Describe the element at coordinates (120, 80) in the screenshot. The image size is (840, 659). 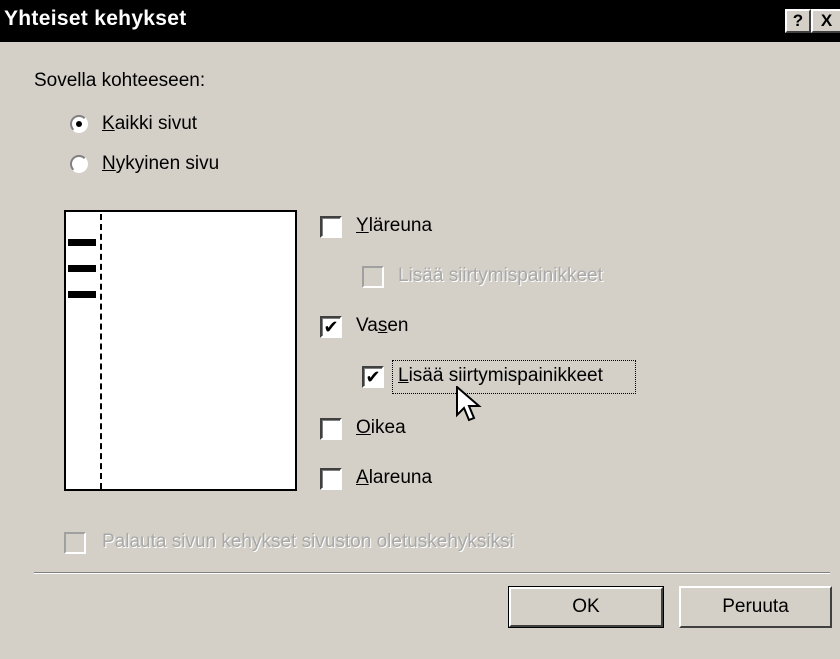
I see `apply-to-label: Sovella kohteeseen:` at that location.